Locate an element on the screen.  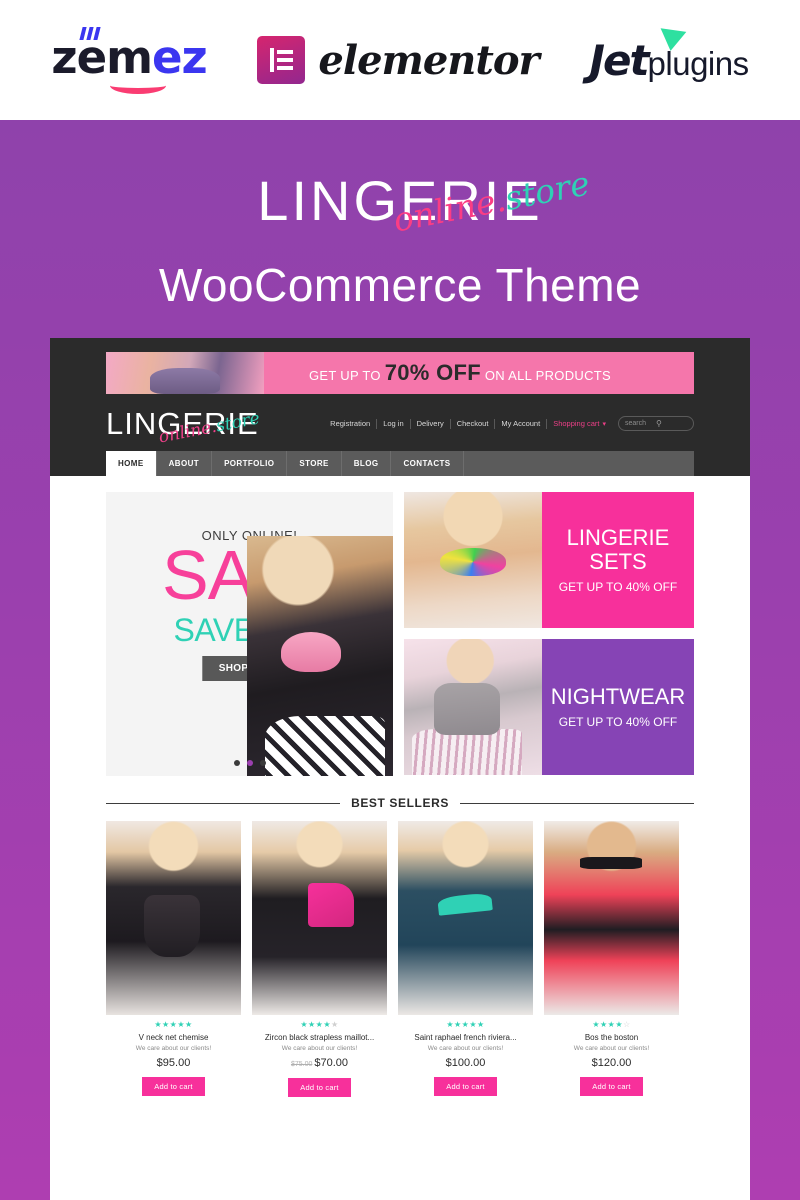
topnav-item-login: Log in is located at coordinates (394, 423).